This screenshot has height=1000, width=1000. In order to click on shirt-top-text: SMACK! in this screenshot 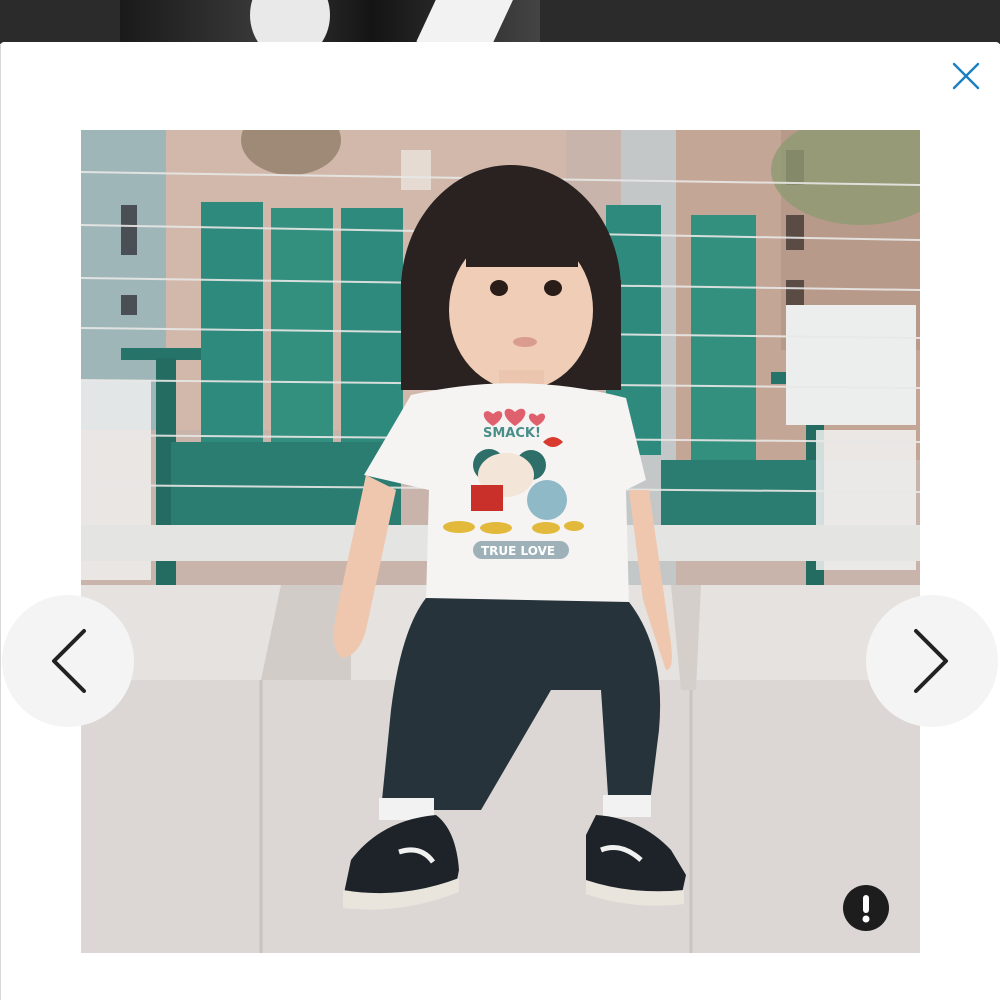, I will do `click(512, 433)`.